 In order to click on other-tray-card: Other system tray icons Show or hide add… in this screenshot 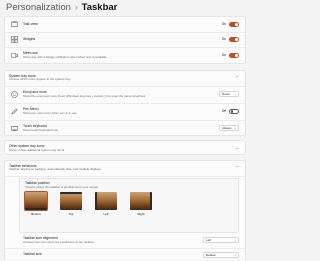, I will do `click(125, 147)`.